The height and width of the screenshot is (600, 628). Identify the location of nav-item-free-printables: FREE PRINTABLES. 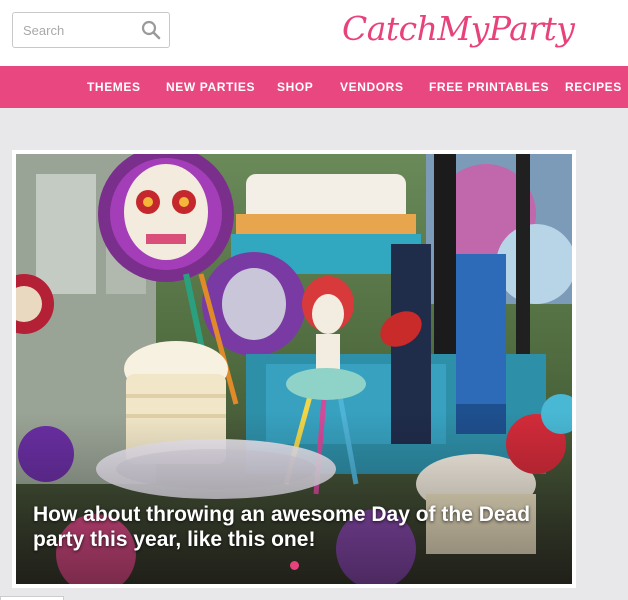
(489, 87).